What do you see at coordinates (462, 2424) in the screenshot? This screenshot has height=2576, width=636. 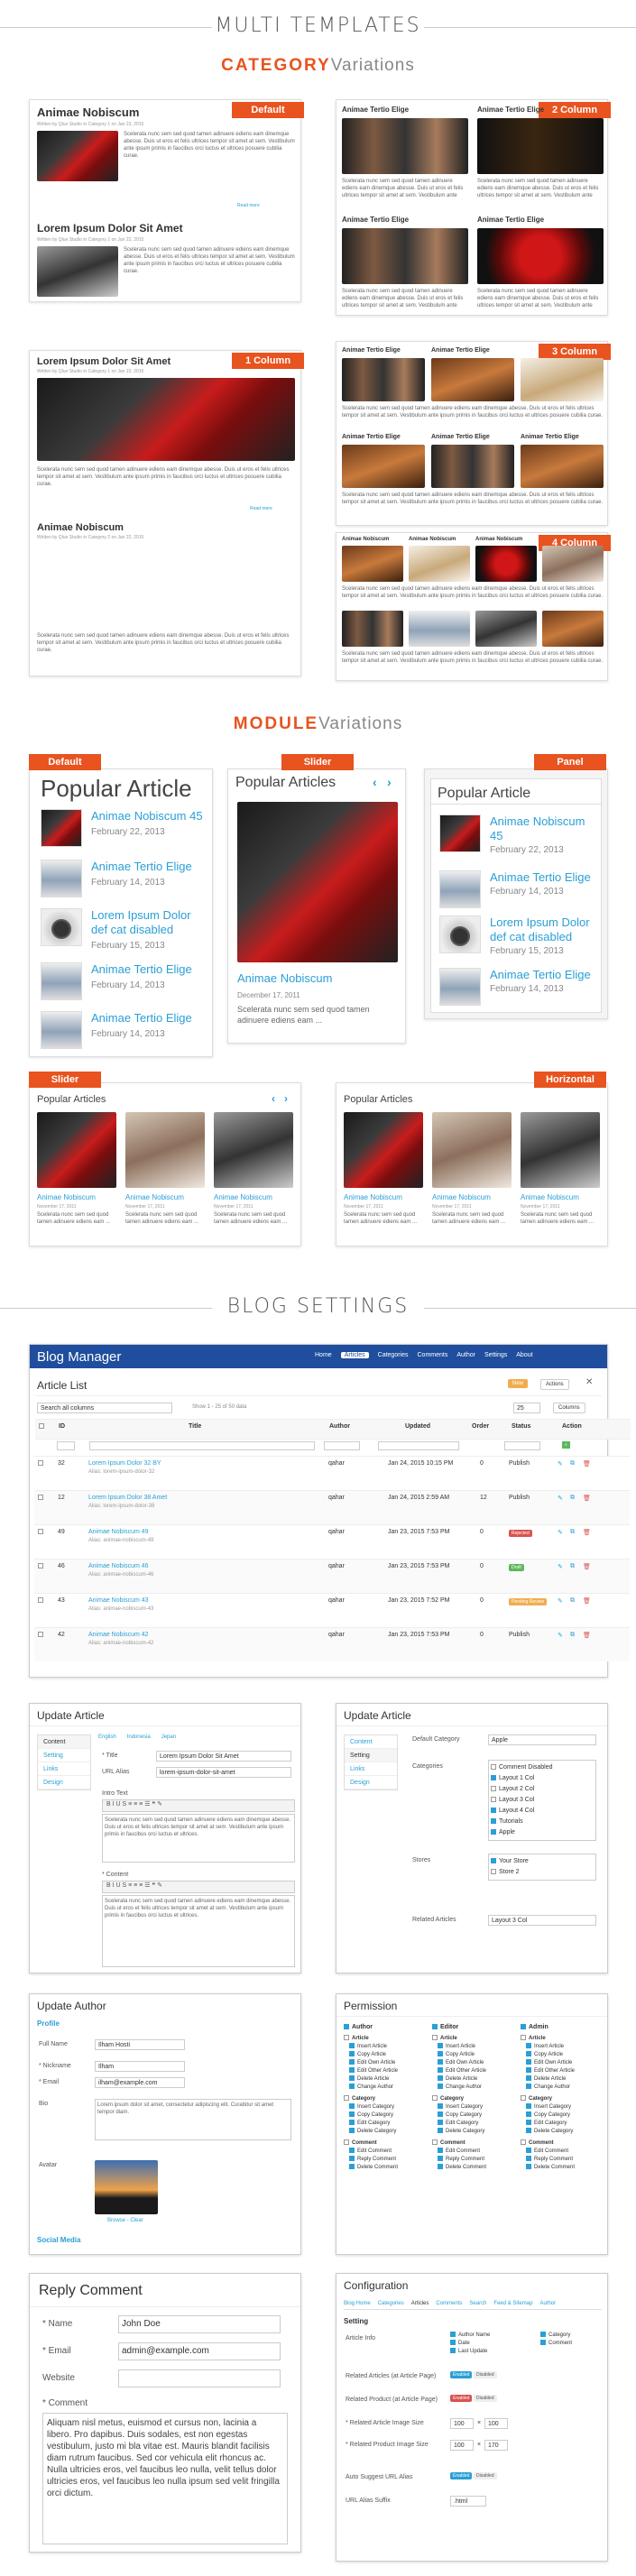 I see `width-input: 100` at bounding box center [462, 2424].